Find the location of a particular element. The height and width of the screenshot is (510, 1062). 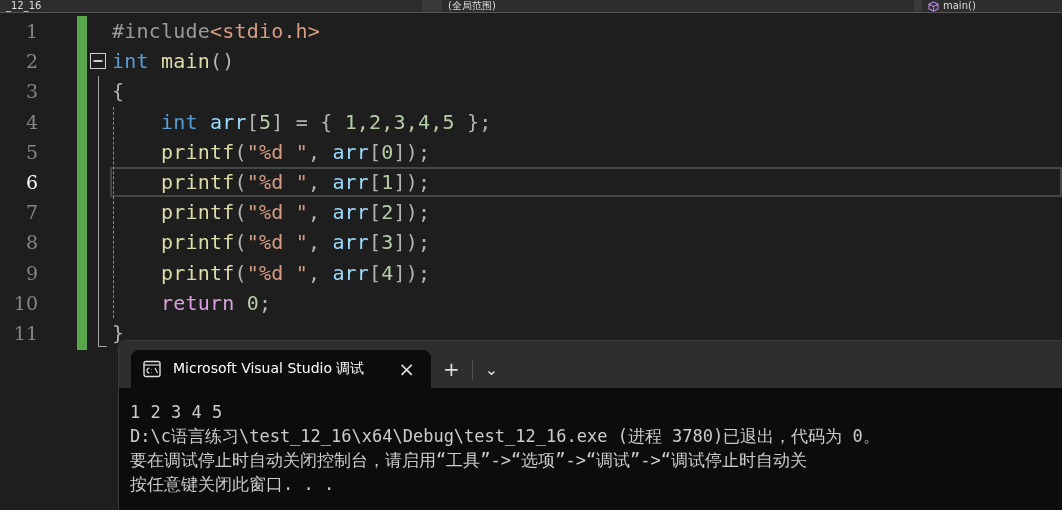

line-number: 7 is located at coordinates (31, 213).